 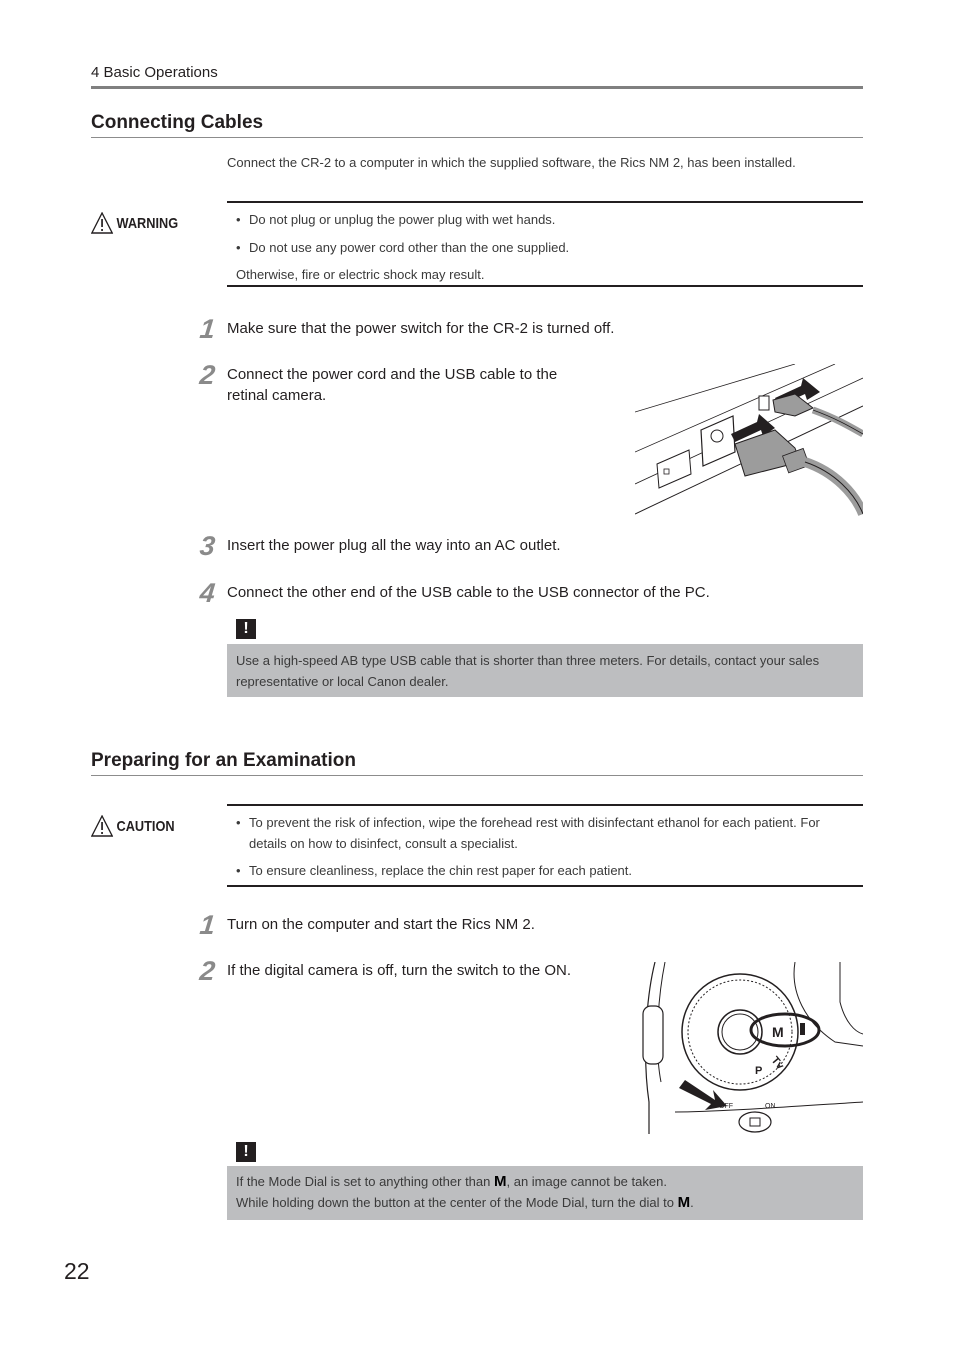 I want to click on power-switch-icon, so click(x=674, y=469).